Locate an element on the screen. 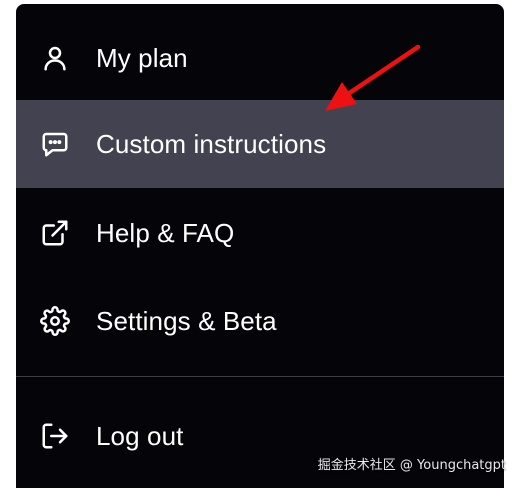  chat-bubble-icon is located at coordinates (55, 144).